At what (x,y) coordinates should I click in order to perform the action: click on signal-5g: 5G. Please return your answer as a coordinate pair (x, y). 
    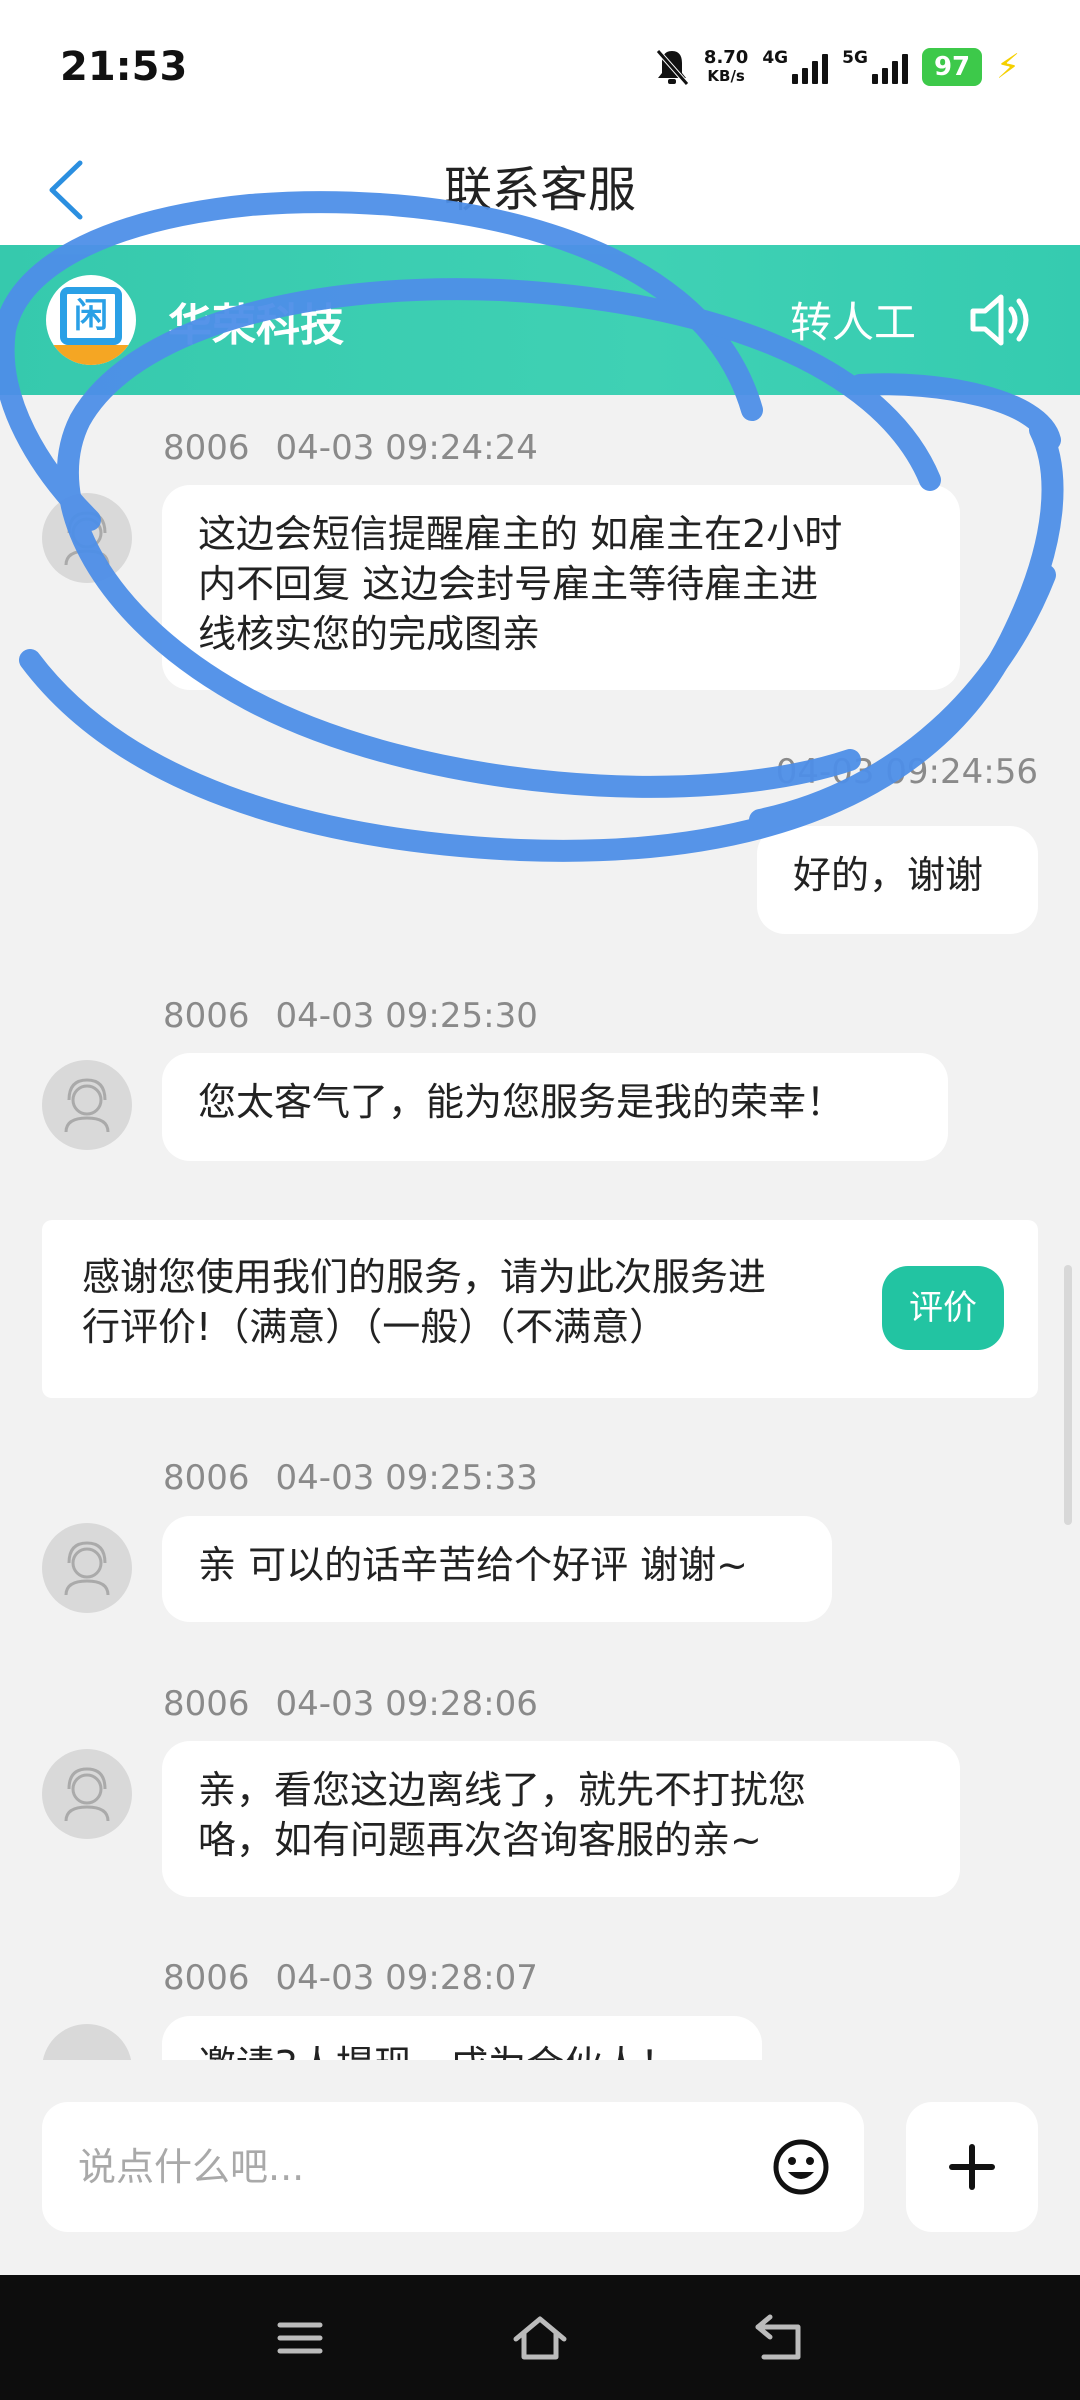
    Looking at the image, I should click on (875, 67).